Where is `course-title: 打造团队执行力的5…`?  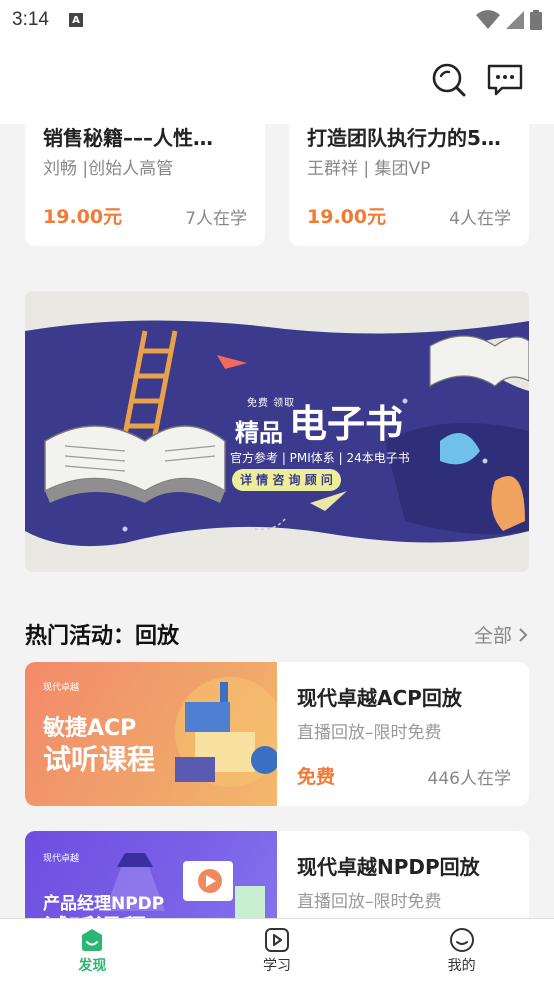 course-title: 打造团队执行力的5… is located at coordinates (404, 138).